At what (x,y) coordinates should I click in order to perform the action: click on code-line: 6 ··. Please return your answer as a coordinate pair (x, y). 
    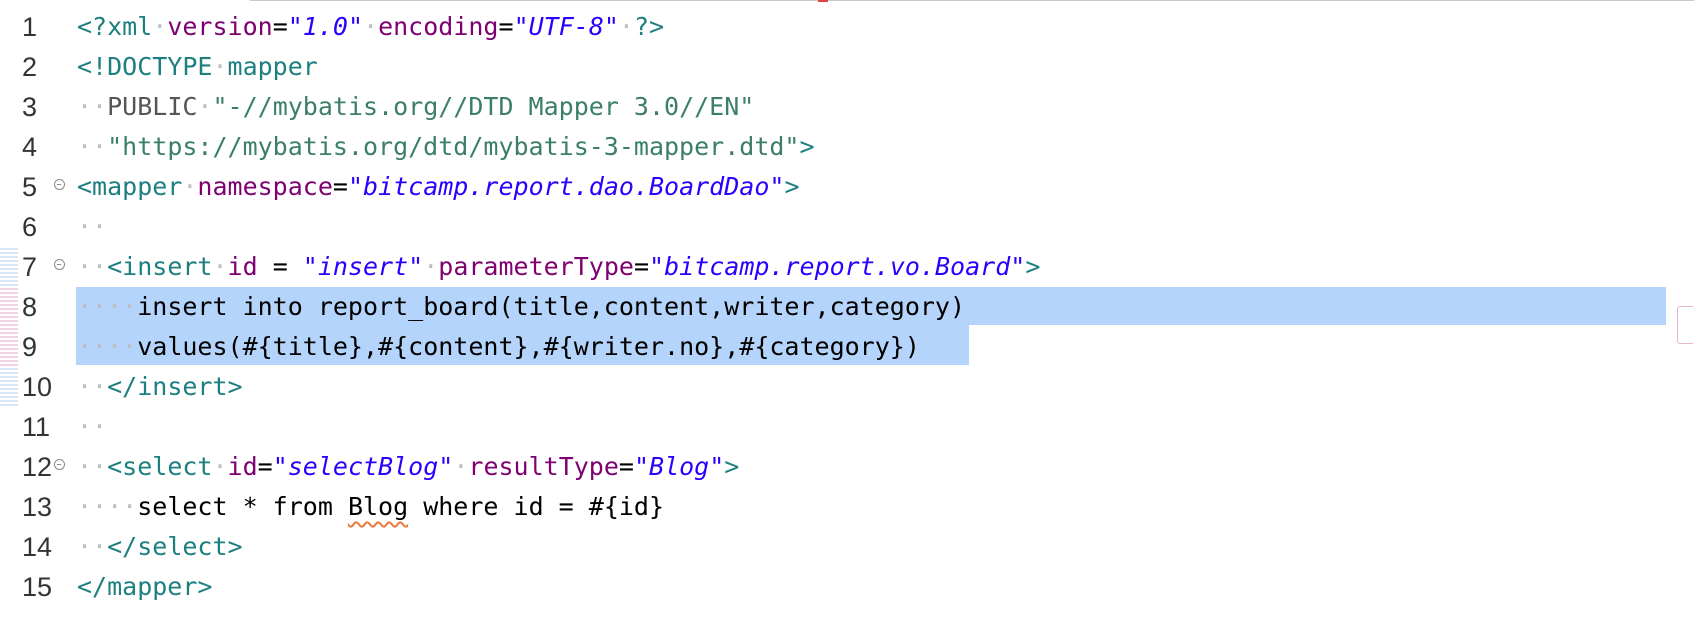
    Looking at the image, I should click on (847, 226).